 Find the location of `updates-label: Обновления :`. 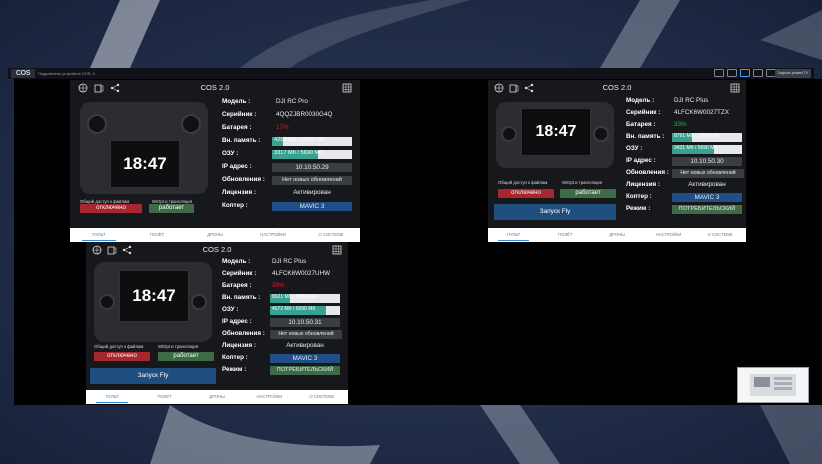

updates-label: Обновления : is located at coordinates (243, 333).